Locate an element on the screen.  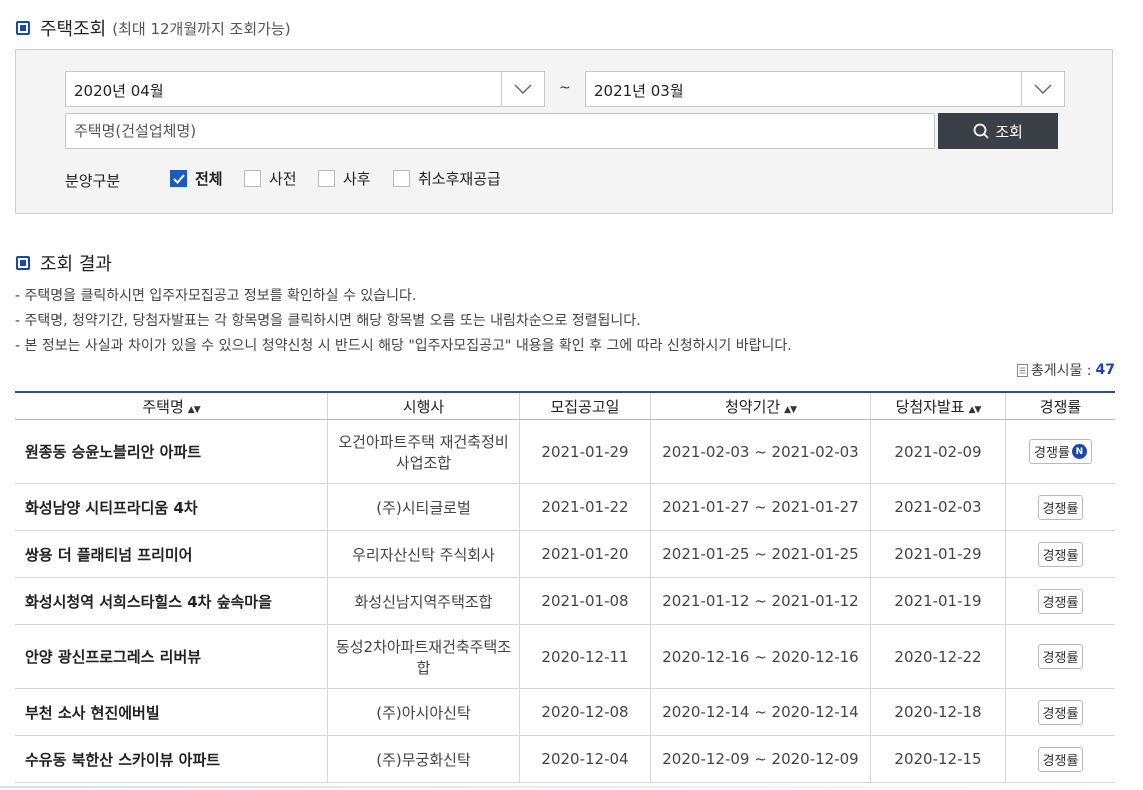
developer-cell: 동성2차아파트재건축주택조합 is located at coordinates (423, 656).